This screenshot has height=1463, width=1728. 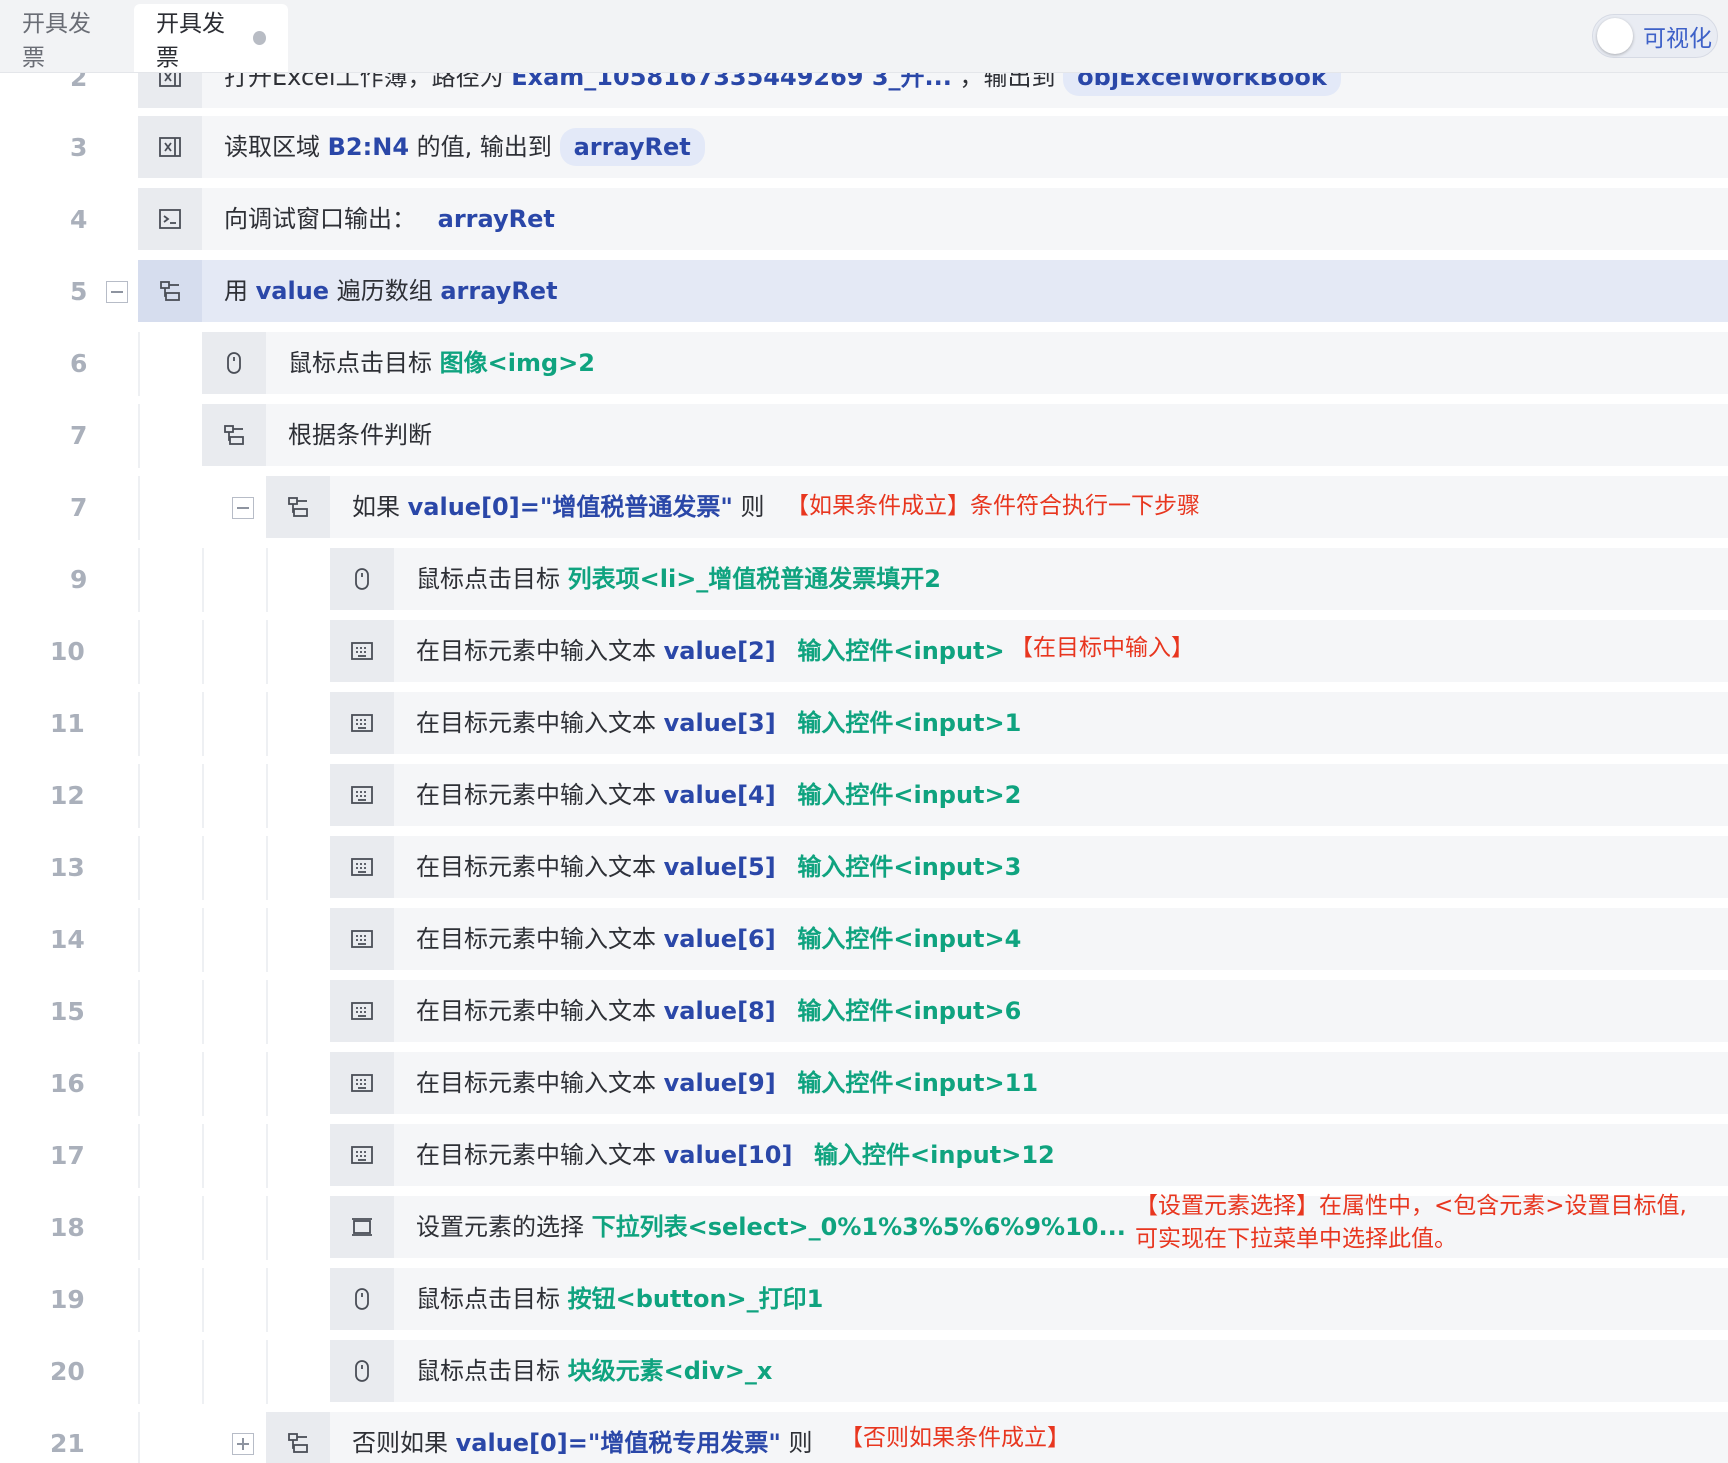 I want to click on expand-toggle-icon, so click(x=243, y=1444).